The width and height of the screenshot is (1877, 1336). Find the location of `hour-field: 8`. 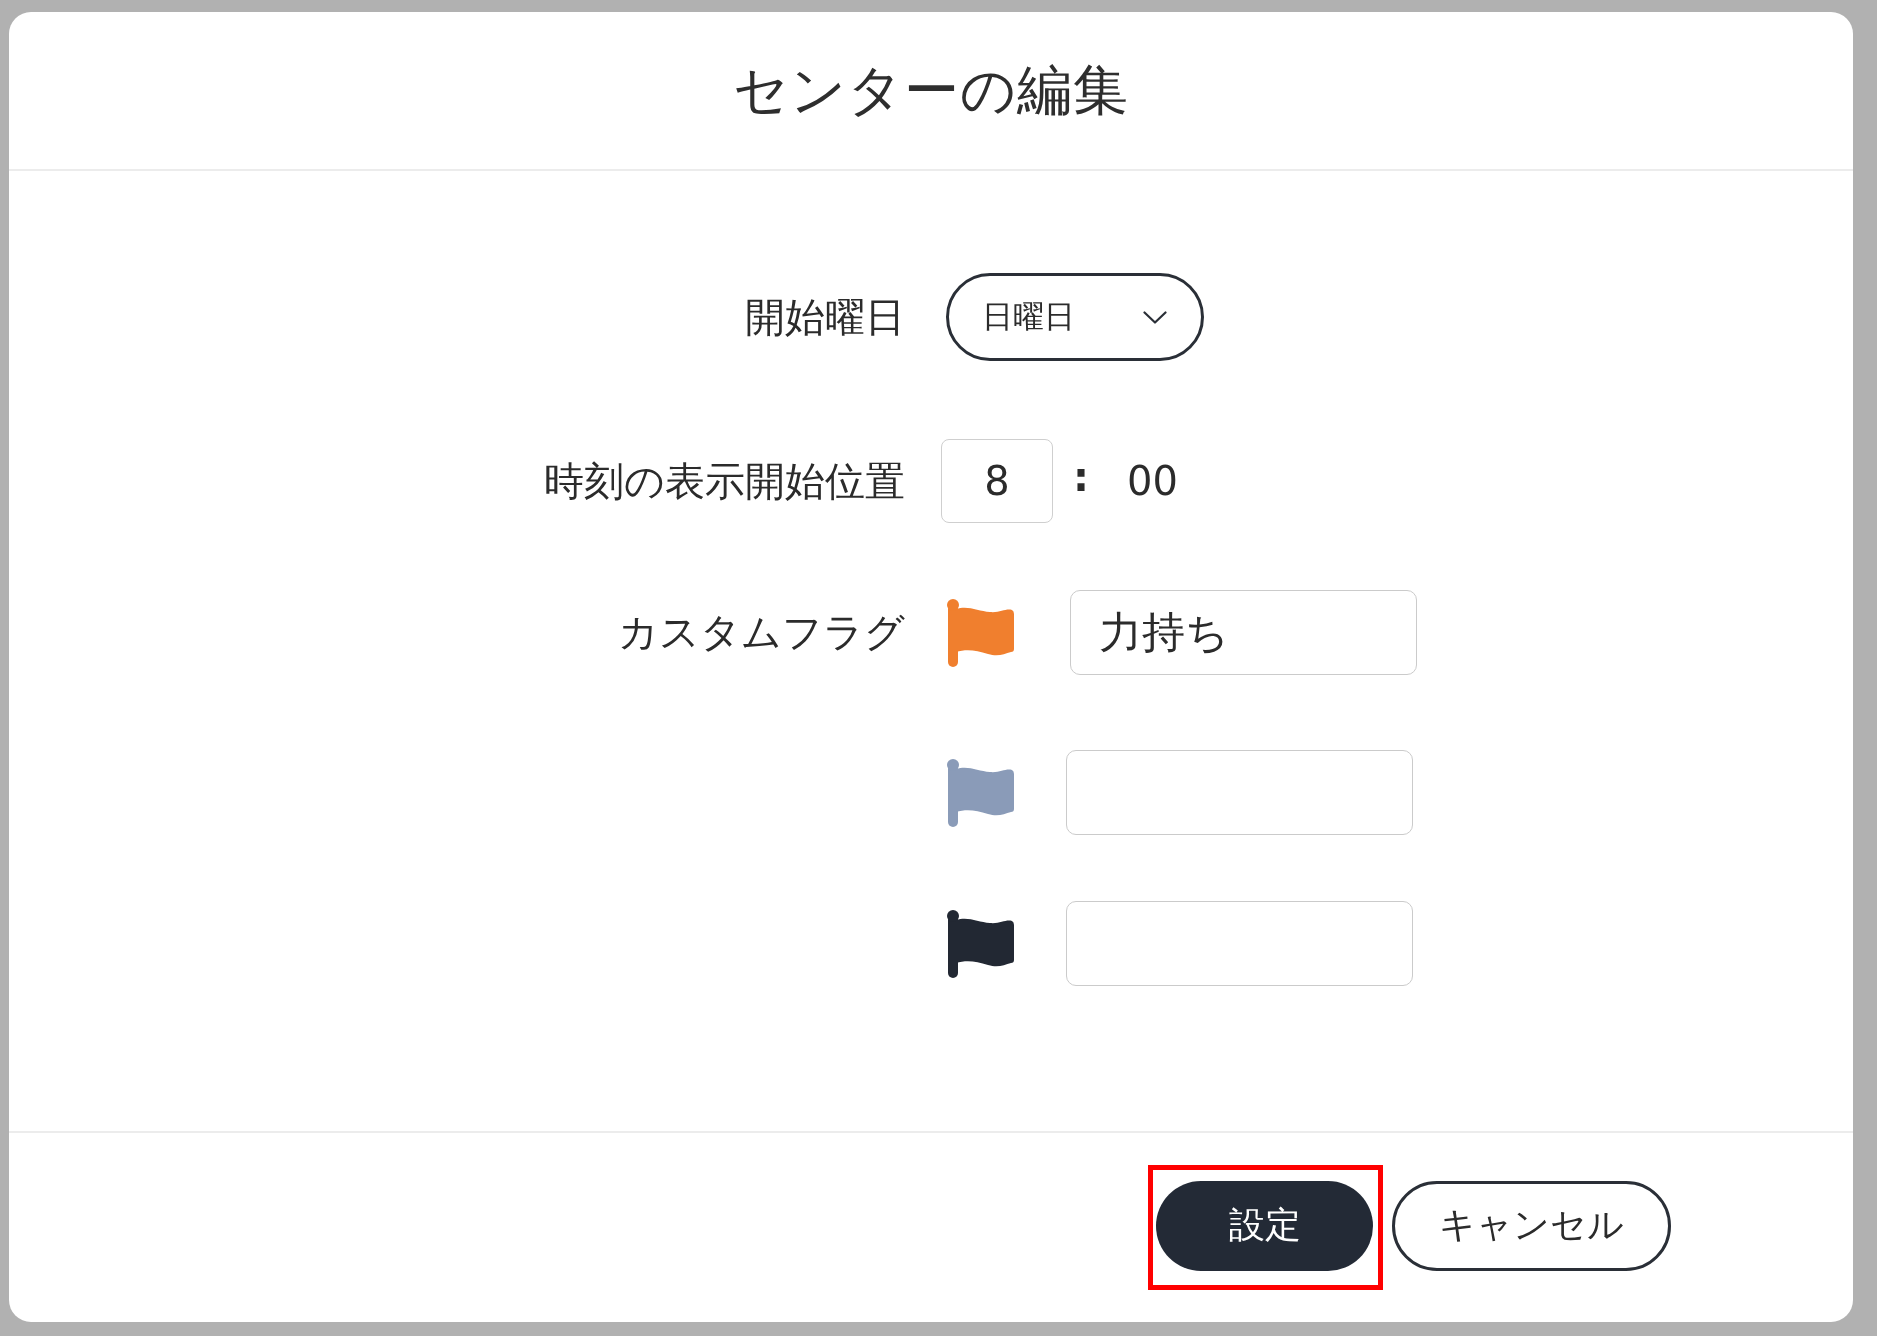

hour-field: 8 is located at coordinates (997, 481).